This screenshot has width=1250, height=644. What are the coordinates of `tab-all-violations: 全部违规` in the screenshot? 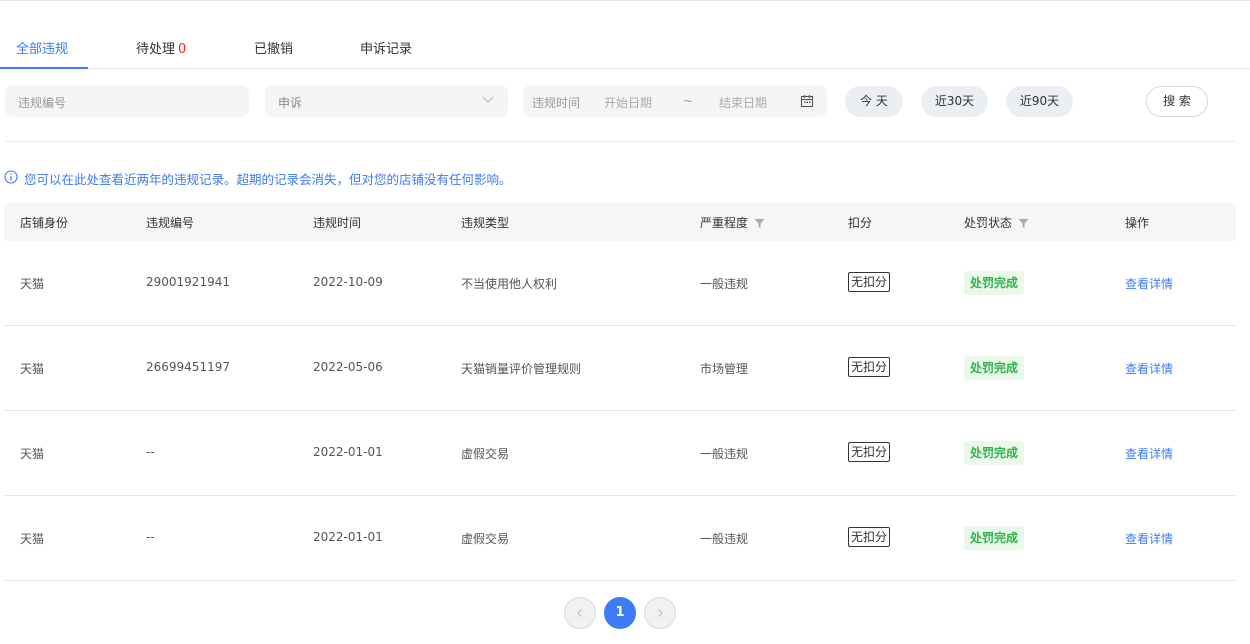 It's located at (42, 47).